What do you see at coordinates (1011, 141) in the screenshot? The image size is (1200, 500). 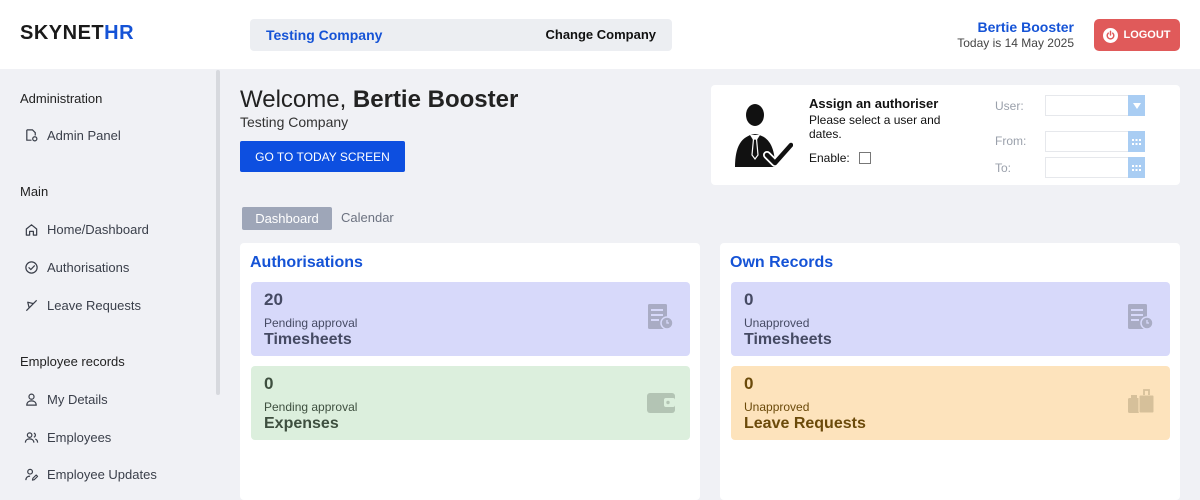 I see `from-field-label: From:` at bounding box center [1011, 141].